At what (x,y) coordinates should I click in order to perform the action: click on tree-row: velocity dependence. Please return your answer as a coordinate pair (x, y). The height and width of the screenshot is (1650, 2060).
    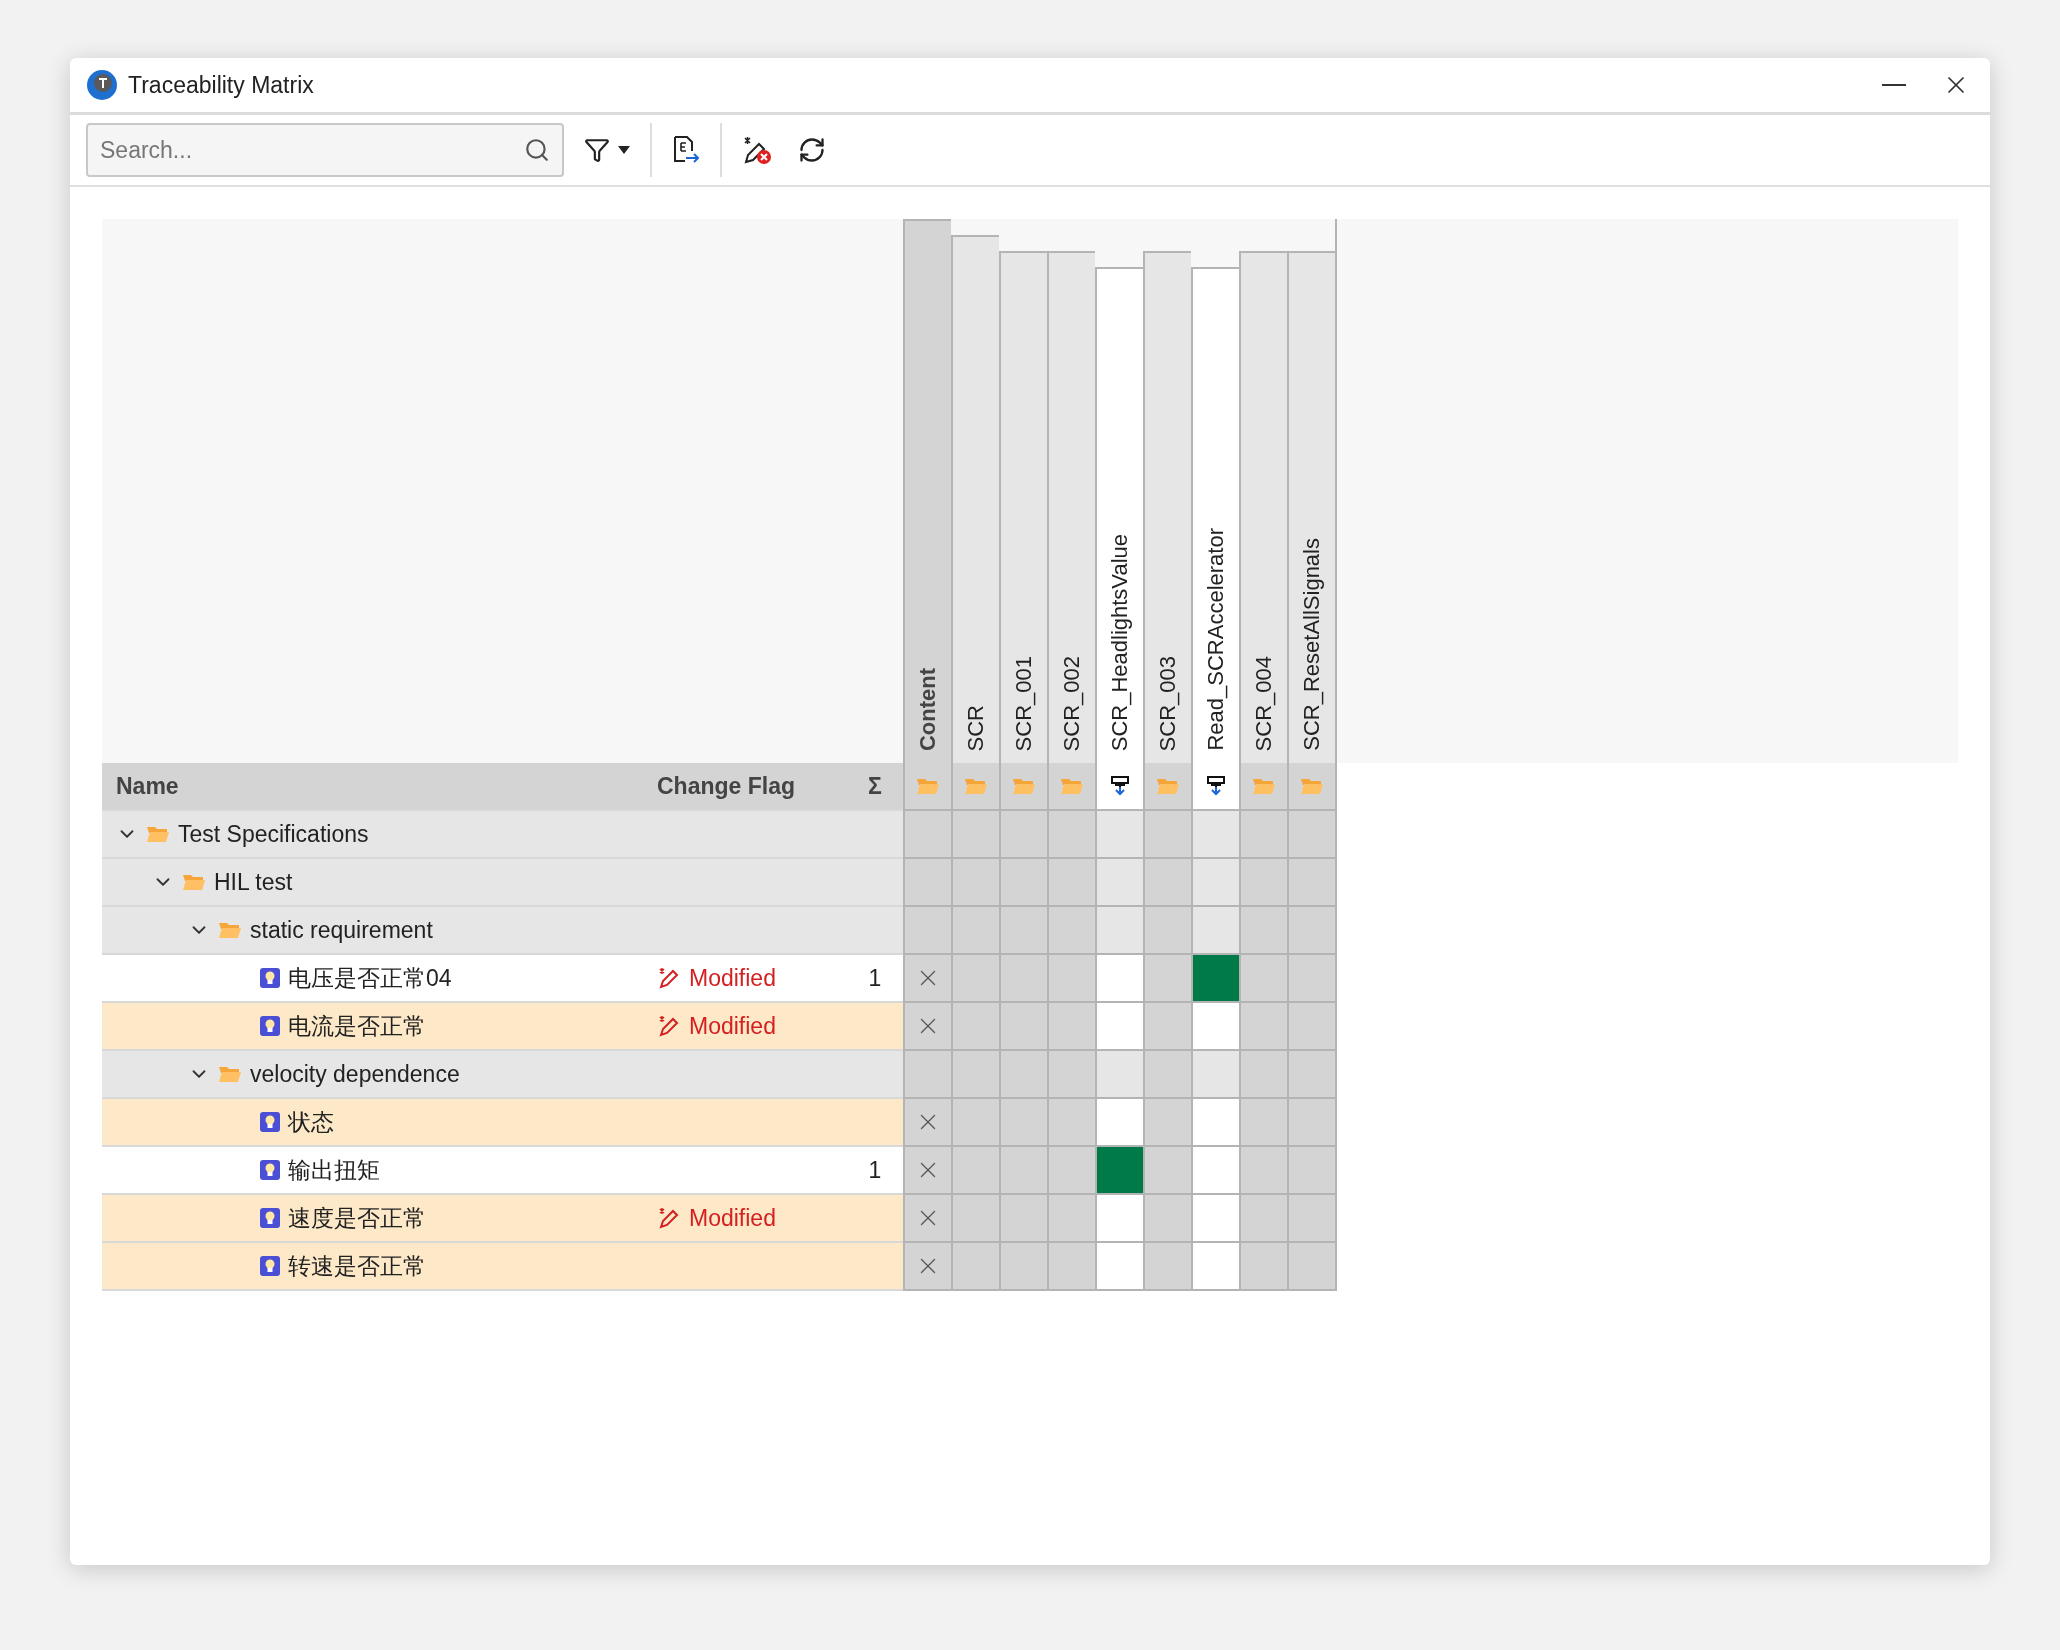
    Looking at the image, I should click on (502, 1075).